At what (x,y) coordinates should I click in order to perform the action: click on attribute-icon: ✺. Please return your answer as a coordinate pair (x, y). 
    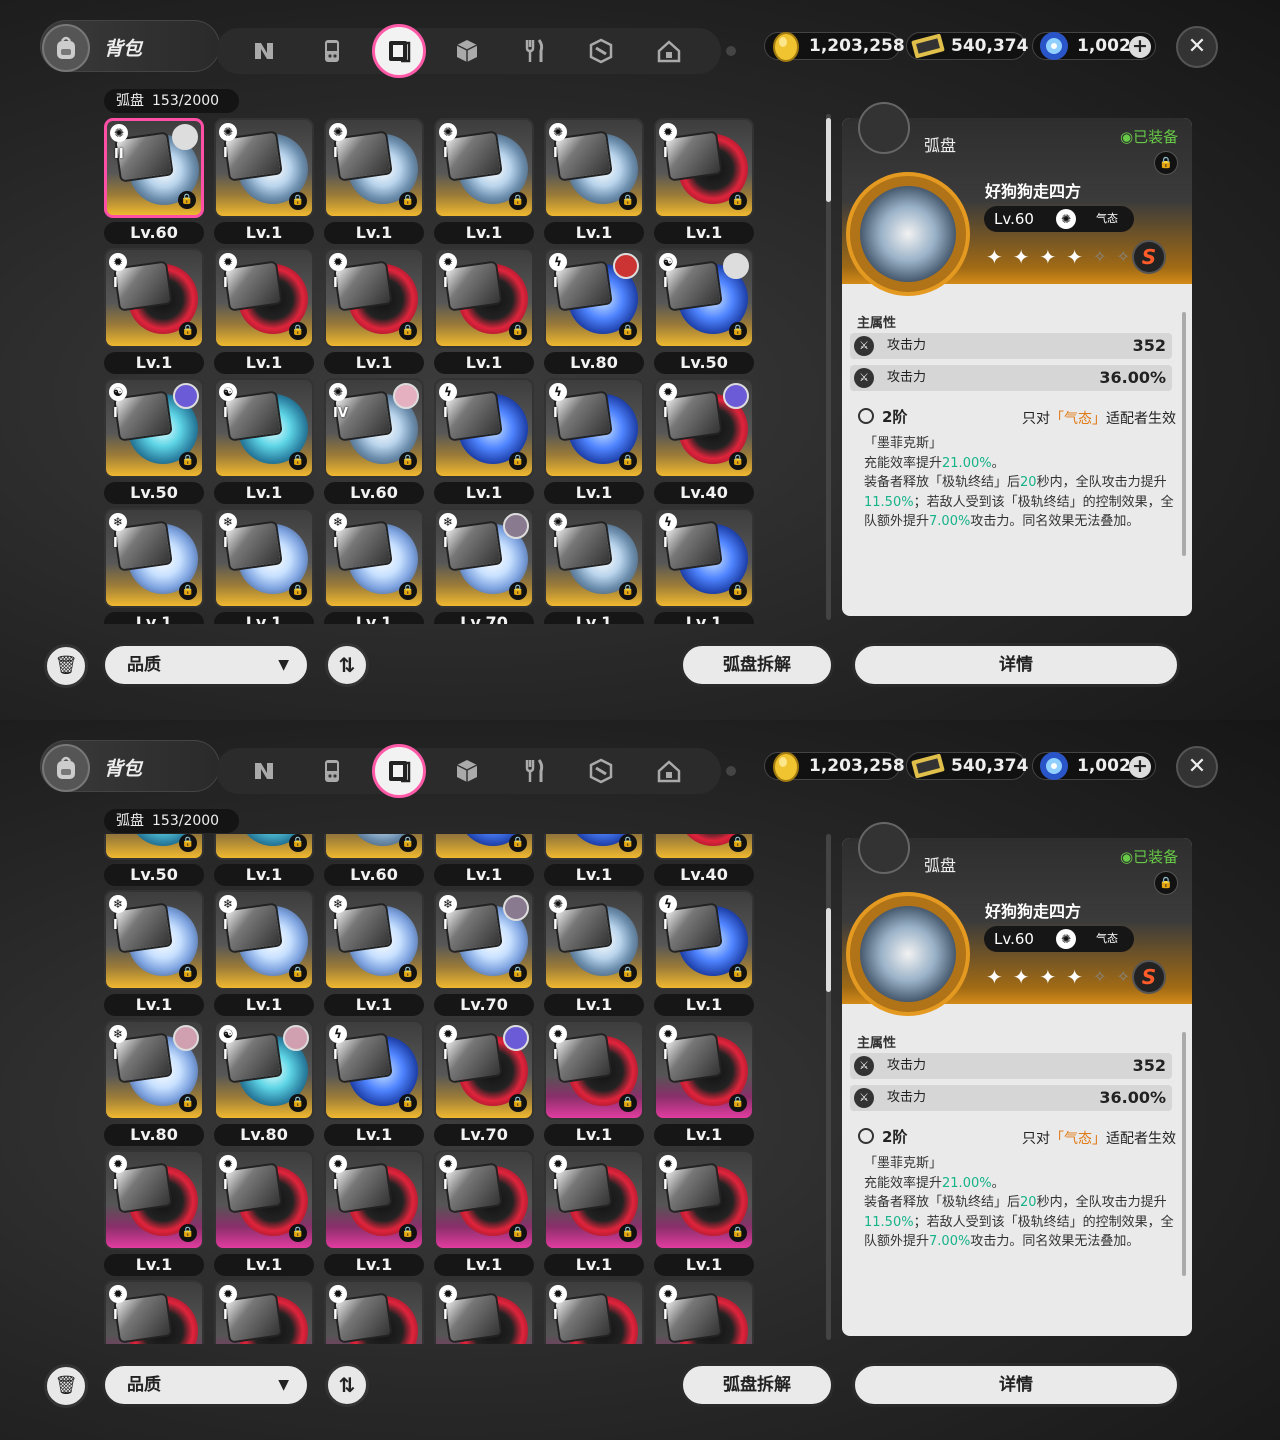
    Looking at the image, I should click on (1066, 219).